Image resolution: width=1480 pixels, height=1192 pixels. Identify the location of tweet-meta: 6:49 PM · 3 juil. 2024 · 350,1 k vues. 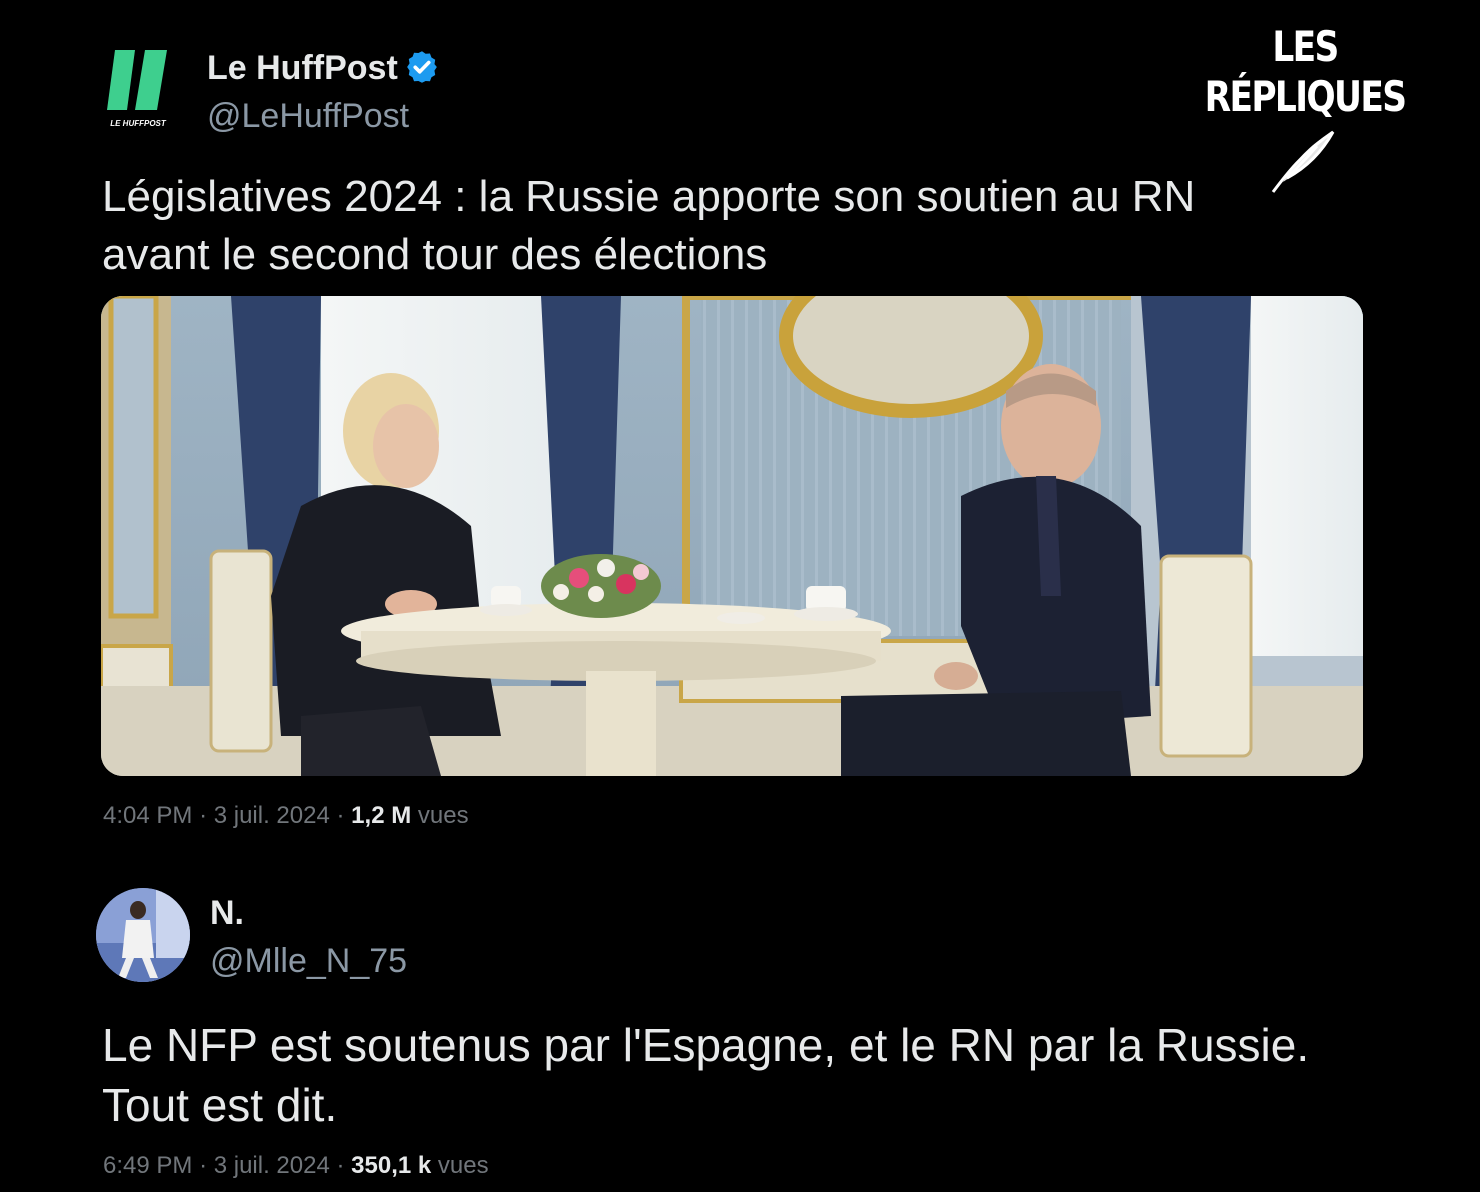
(296, 1166).